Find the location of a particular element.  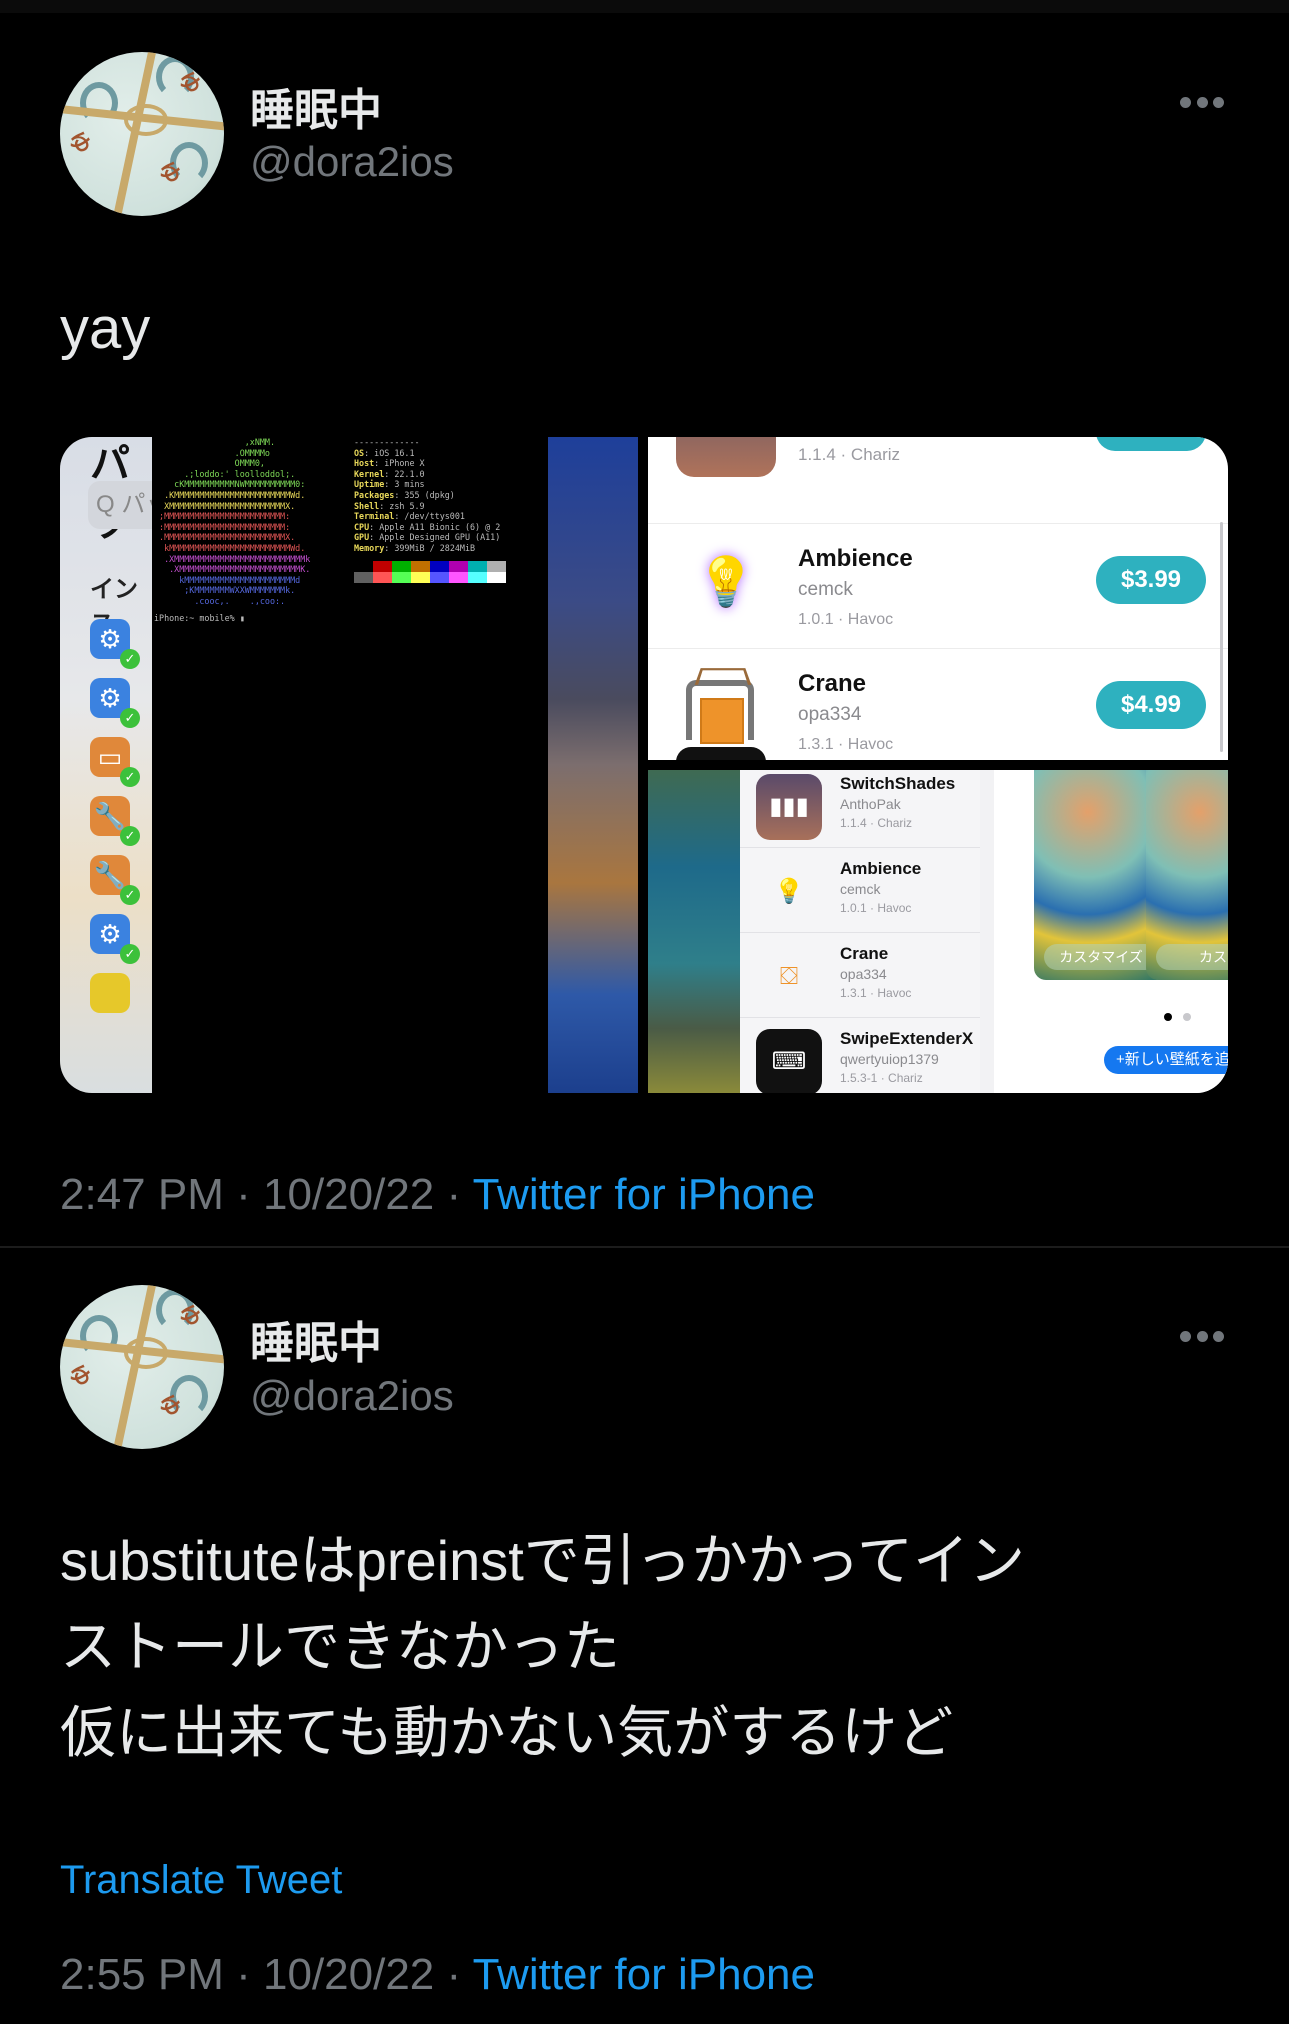

avatar-bow is located at coordinates (146, 1353).